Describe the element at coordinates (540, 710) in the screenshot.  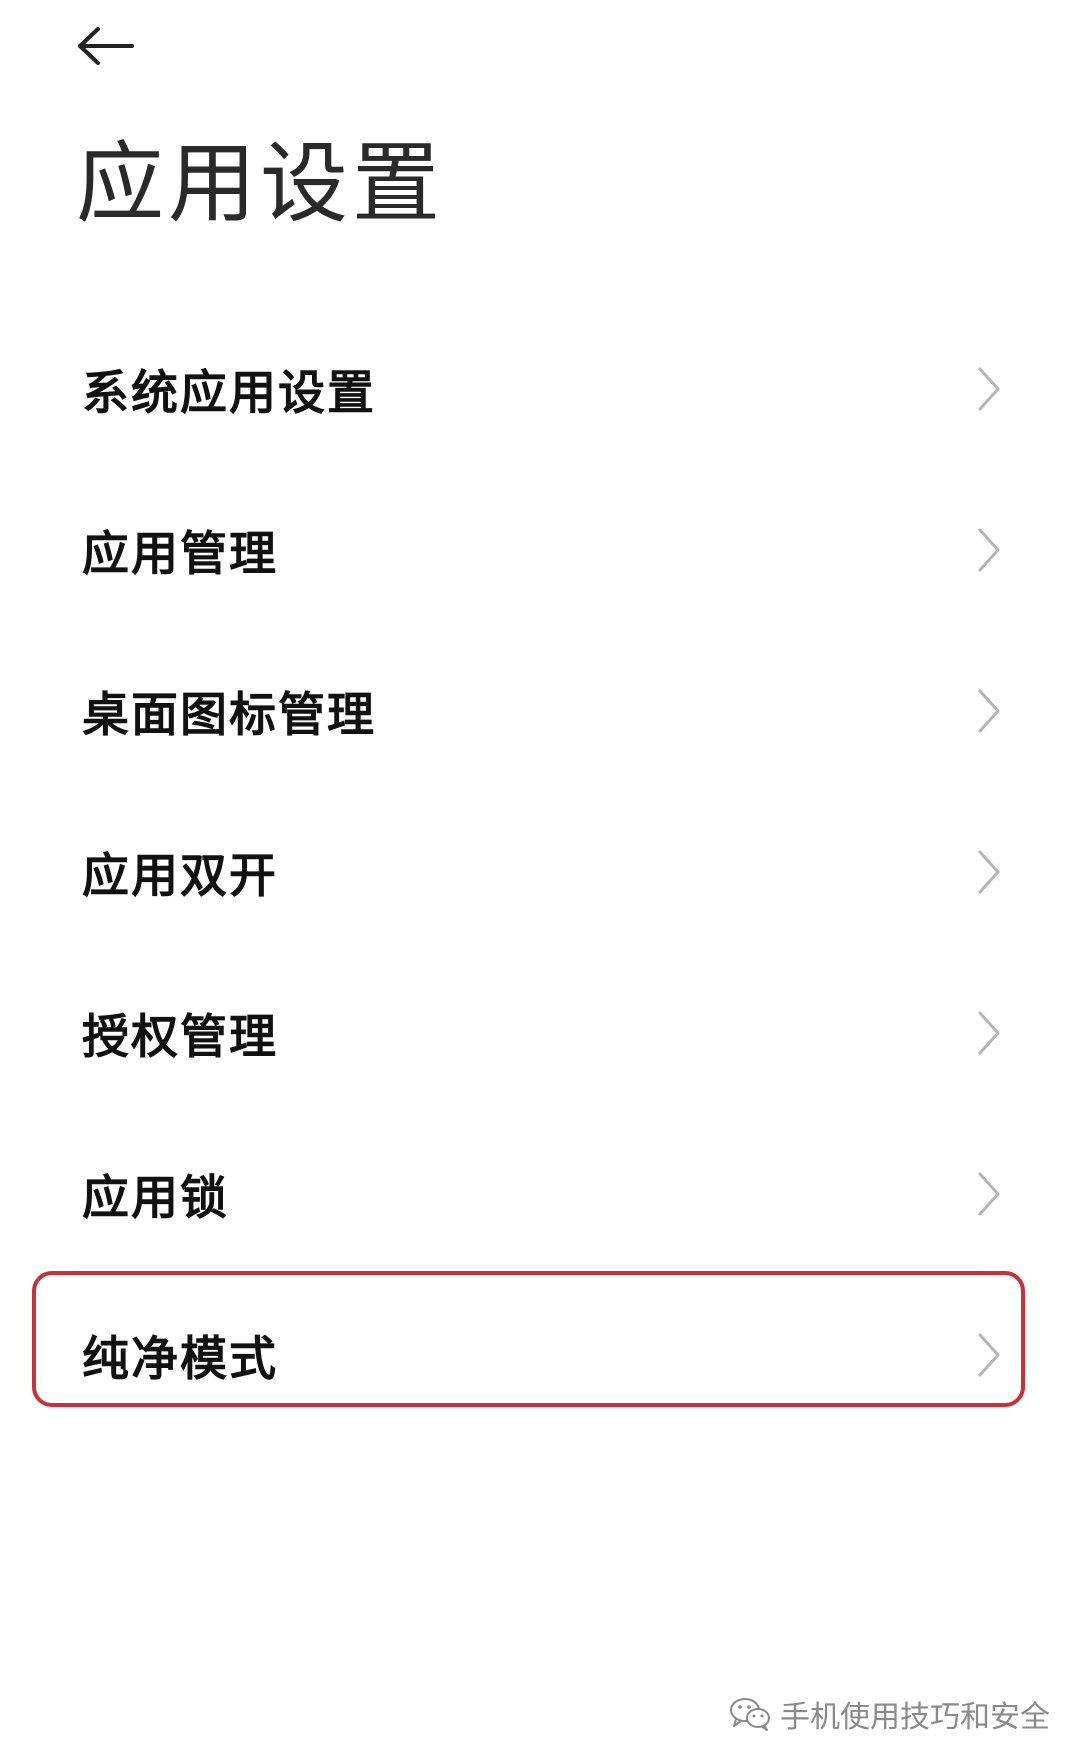
I see `menu-item-desktop-icon-management: 桌面图标管理` at that location.